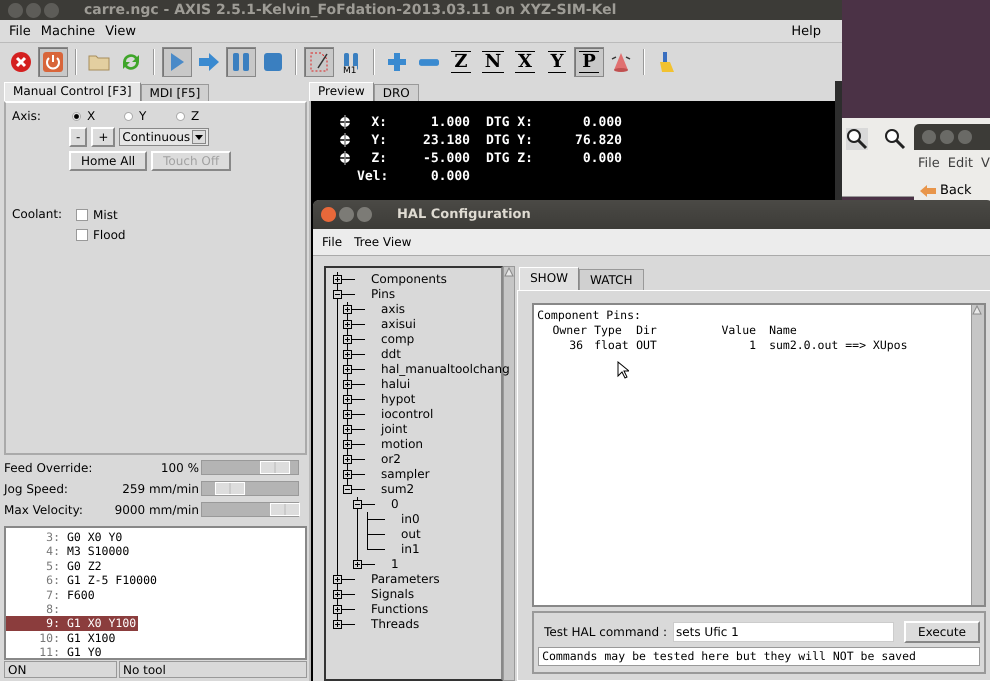 The image size is (990, 681). I want to click on gcode-line: 8:, so click(69, 609).